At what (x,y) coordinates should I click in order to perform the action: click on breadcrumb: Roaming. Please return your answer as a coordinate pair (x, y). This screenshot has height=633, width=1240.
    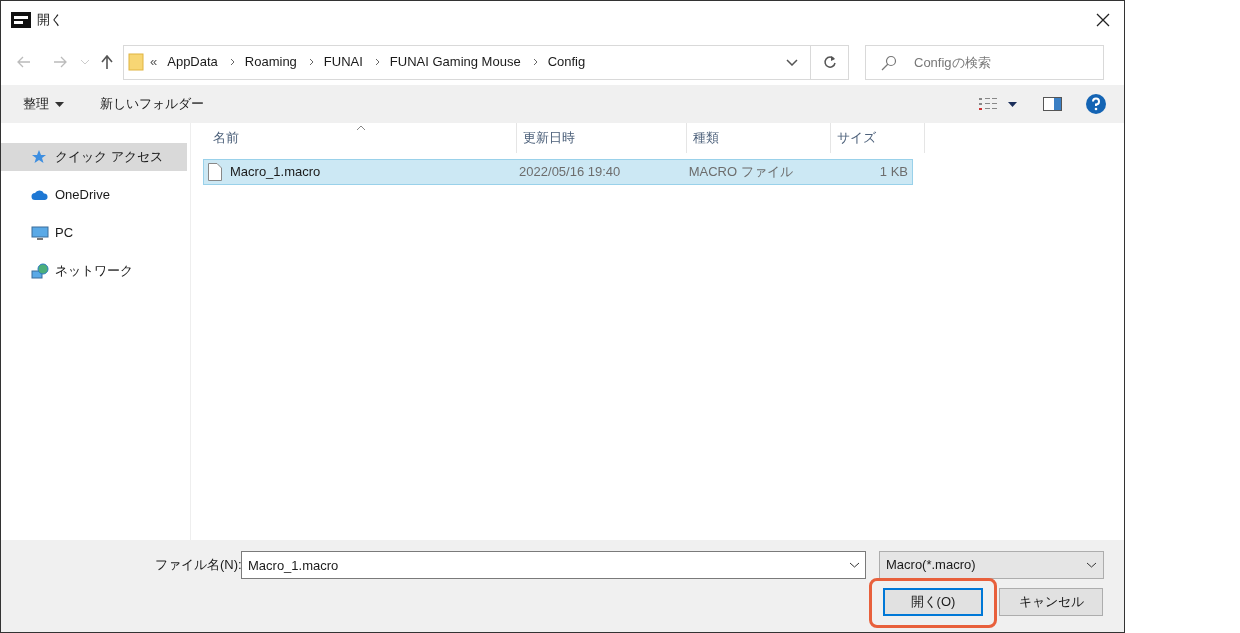
    Looking at the image, I should click on (270, 62).